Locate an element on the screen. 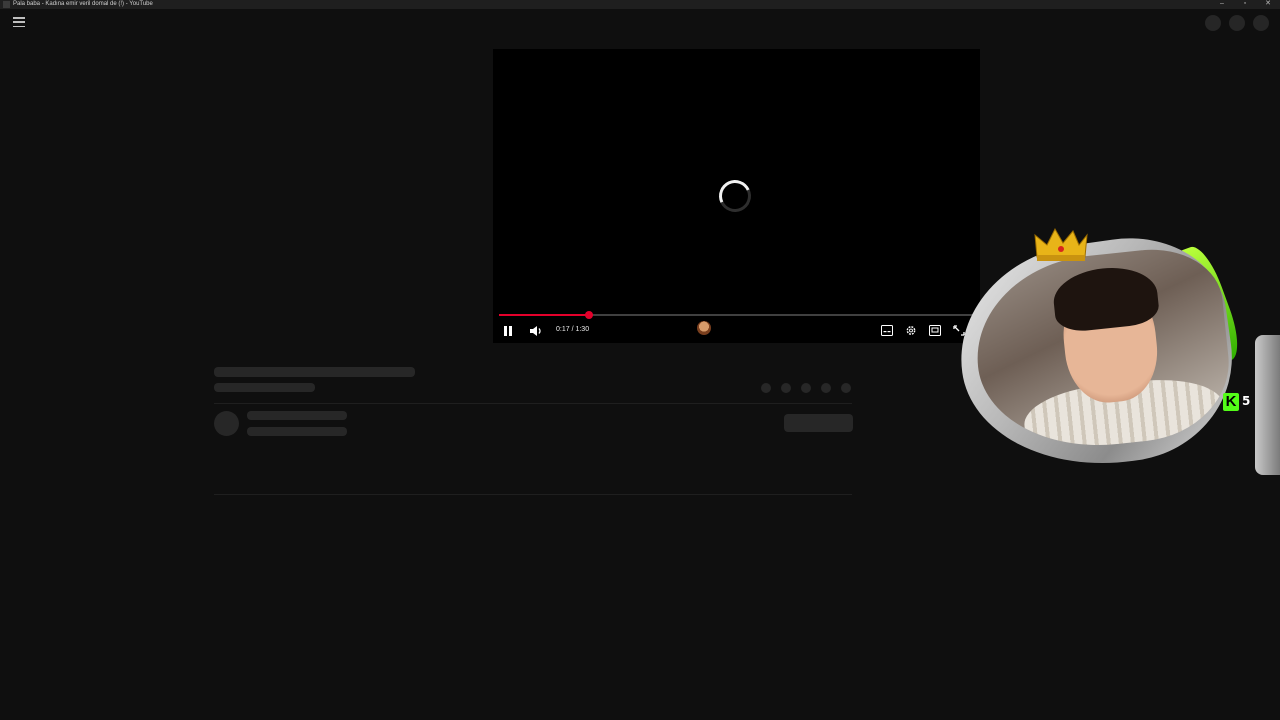  subscribe-skeleton is located at coordinates (818, 423).